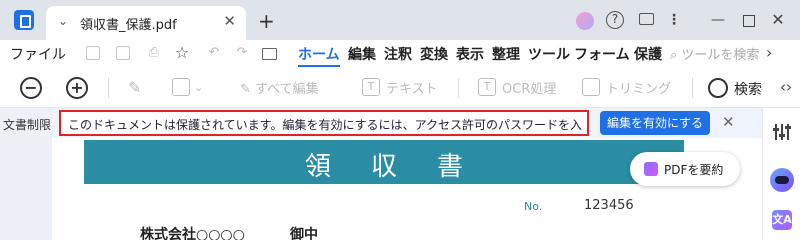 The width and height of the screenshot is (800, 240). What do you see at coordinates (287, 89) in the screenshot?
I see `edit-all-label: すべて編集` at bounding box center [287, 89].